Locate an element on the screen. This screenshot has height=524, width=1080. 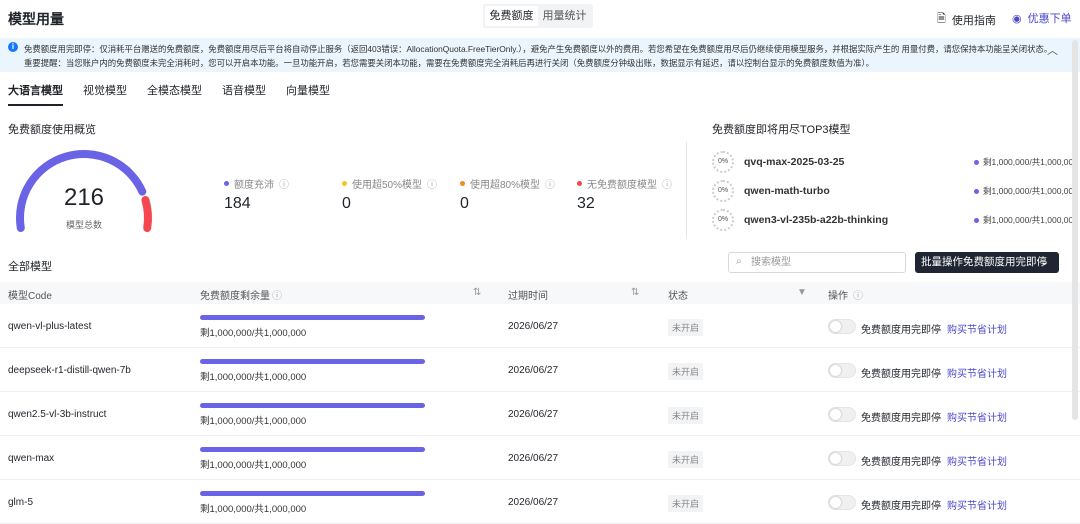
top3-item: 0% qwen-math-turbo 剩1,000,000/共1,000,000 is located at coordinates (896, 191).